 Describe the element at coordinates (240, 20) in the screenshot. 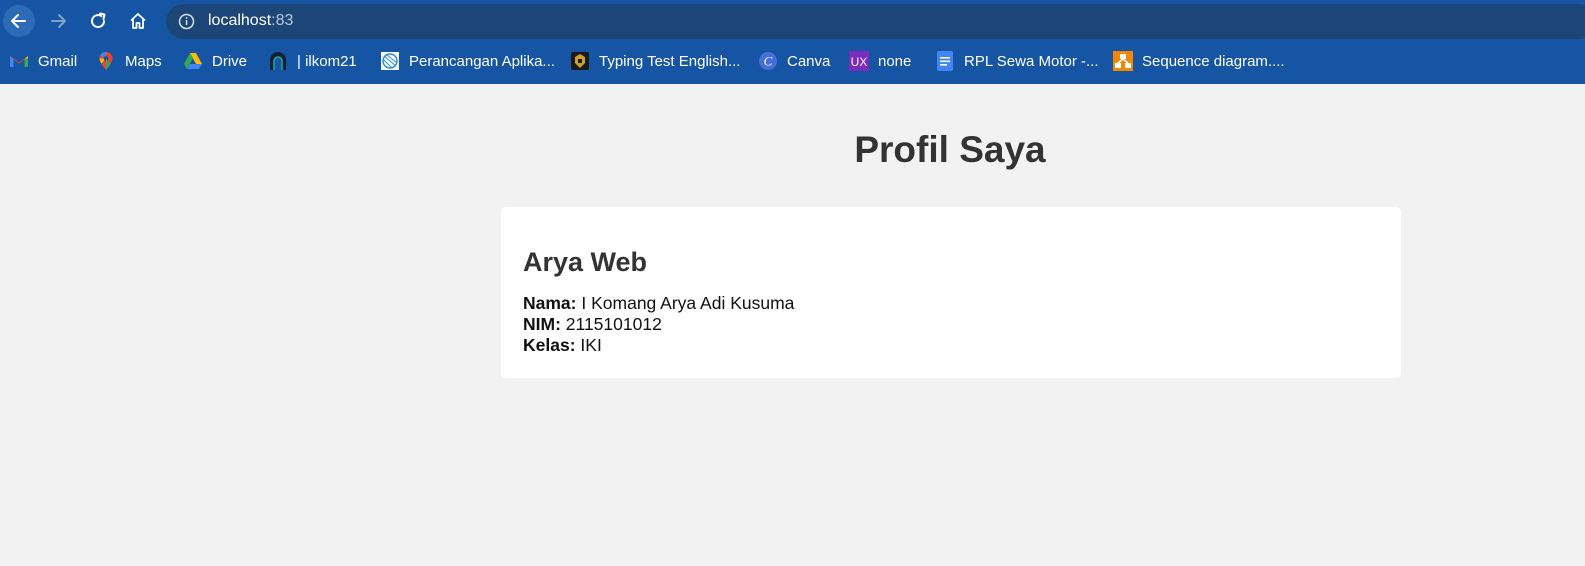

I see `url-host: localhost` at that location.